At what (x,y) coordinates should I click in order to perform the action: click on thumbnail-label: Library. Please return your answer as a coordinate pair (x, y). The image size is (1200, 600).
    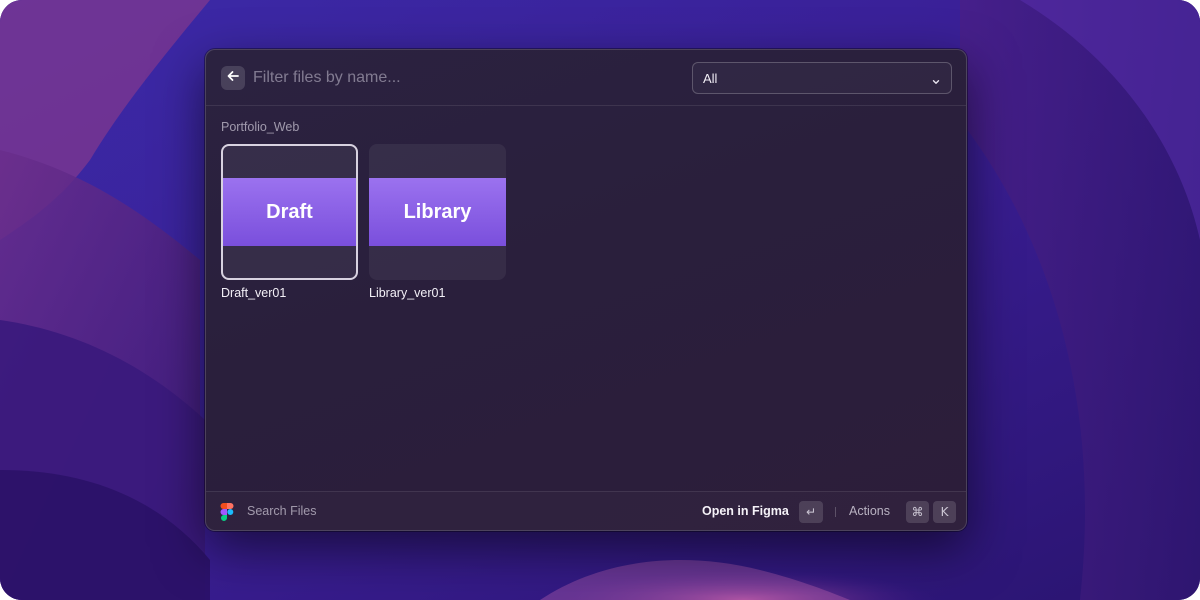
    Looking at the image, I should click on (437, 212).